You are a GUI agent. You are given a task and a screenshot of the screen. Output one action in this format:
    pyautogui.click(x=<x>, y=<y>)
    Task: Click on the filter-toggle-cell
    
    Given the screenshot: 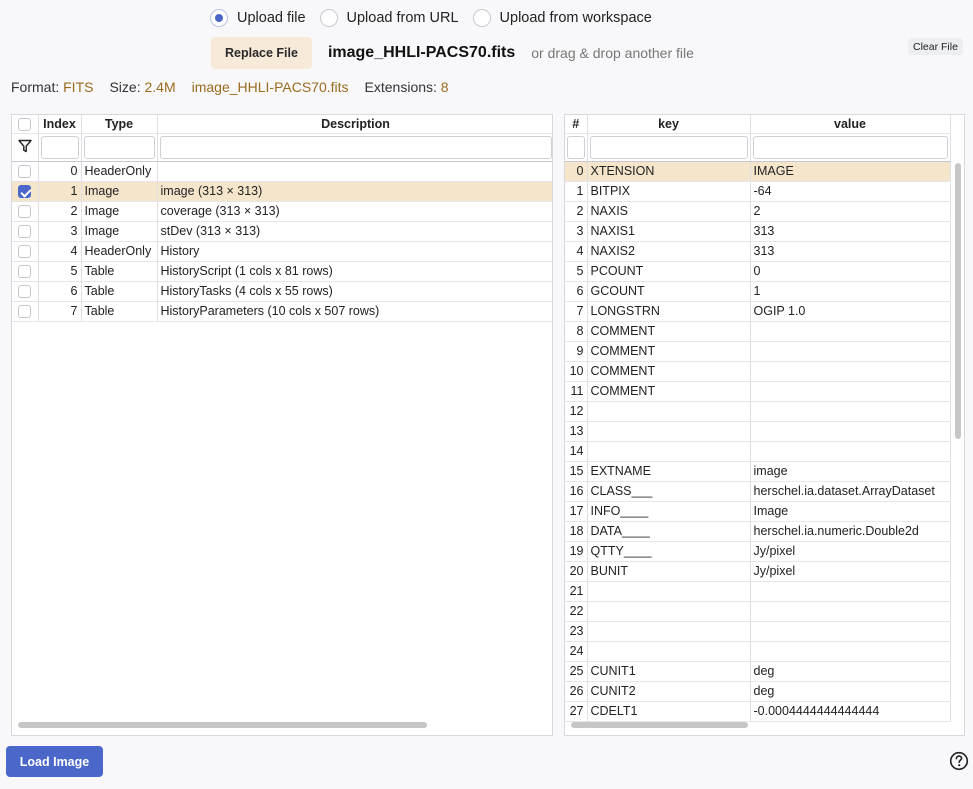 What is the action you would take?
    pyautogui.click(x=25, y=147)
    